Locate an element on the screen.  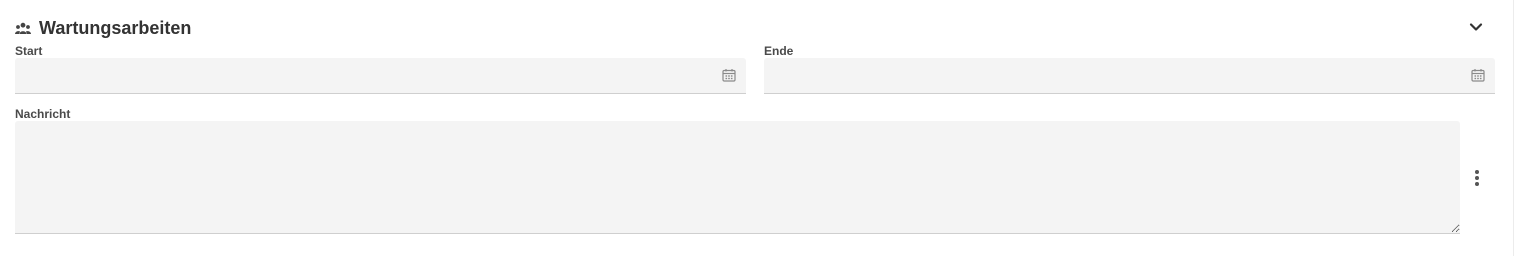
end-date-field is located at coordinates (1129, 76).